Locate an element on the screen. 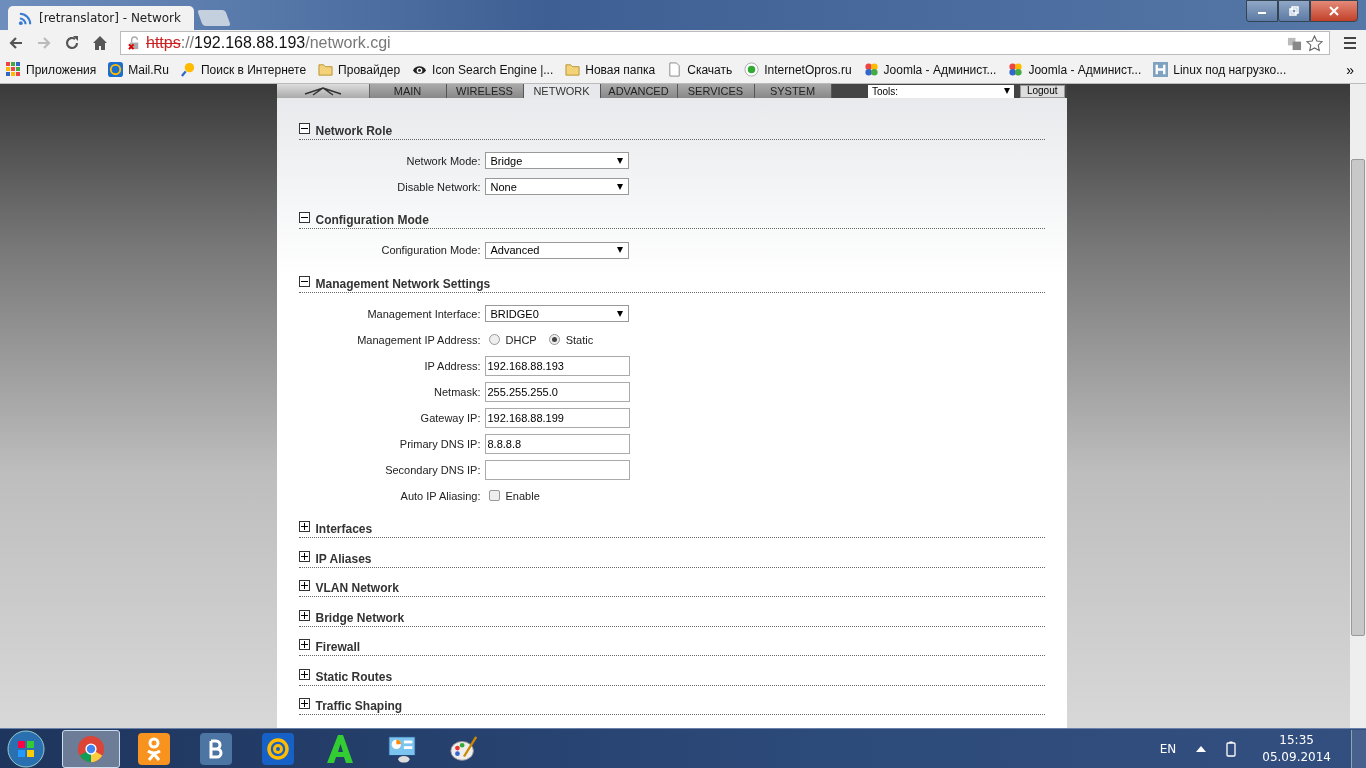 The image size is (1366, 768). dropdown: None is located at coordinates (556, 186).